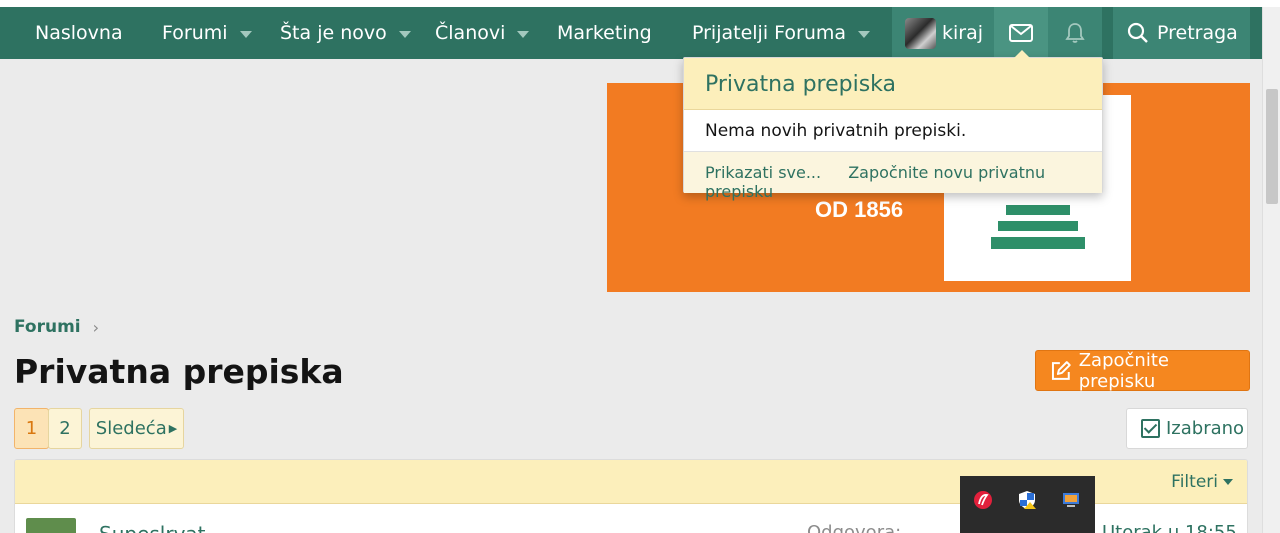  Describe the element at coordinates (152, 527) in the screenshot. I see `conversation-title: Supeslrvat` at that location.